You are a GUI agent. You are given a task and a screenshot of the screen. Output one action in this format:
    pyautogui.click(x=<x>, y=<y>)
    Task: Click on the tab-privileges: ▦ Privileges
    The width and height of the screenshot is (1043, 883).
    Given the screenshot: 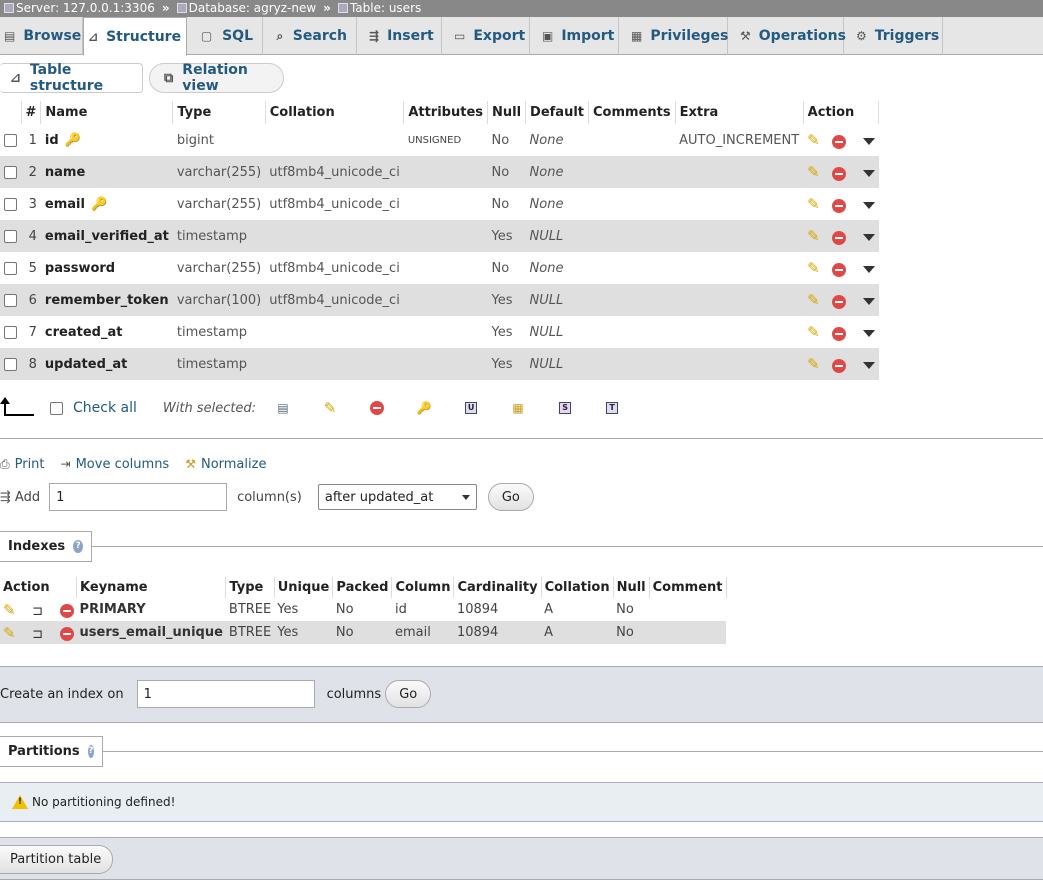 What is the action you would take?
    pyautogui.click(x=673, y=36)
    